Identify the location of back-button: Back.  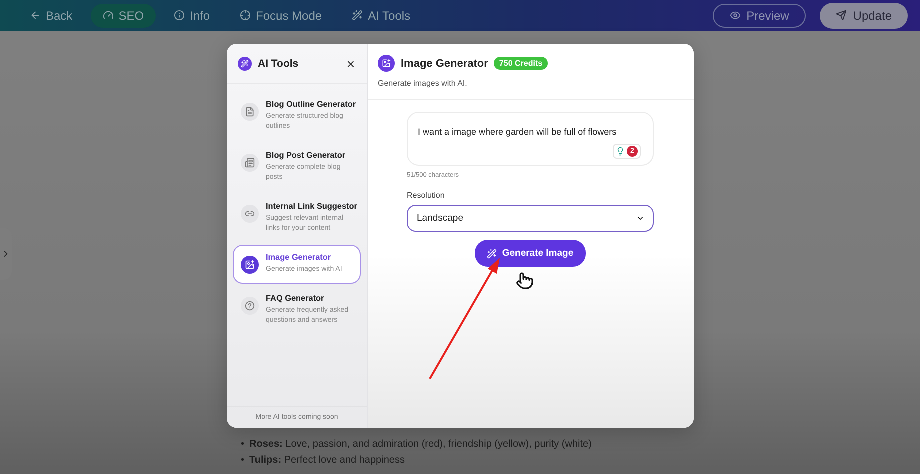
(51, 16).